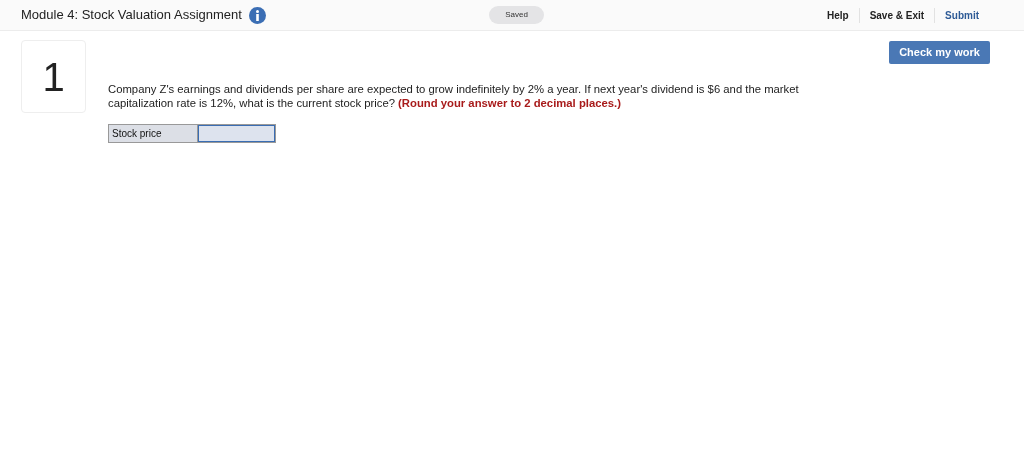  I want to click on check-my-work-button: Check my work, so click(939, 52).